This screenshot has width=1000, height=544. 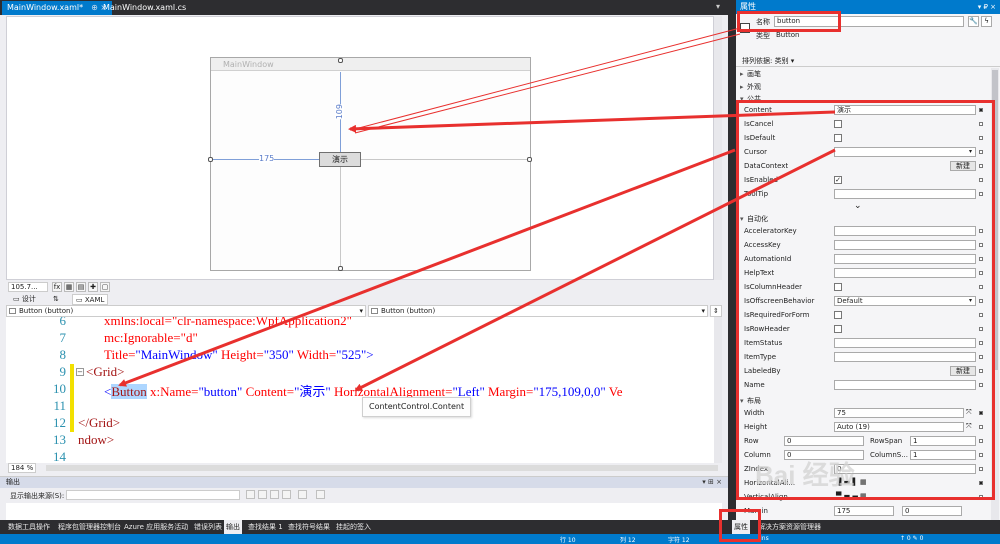 I want to click on toggle-icon: ▢, so click(x=105, y=287).